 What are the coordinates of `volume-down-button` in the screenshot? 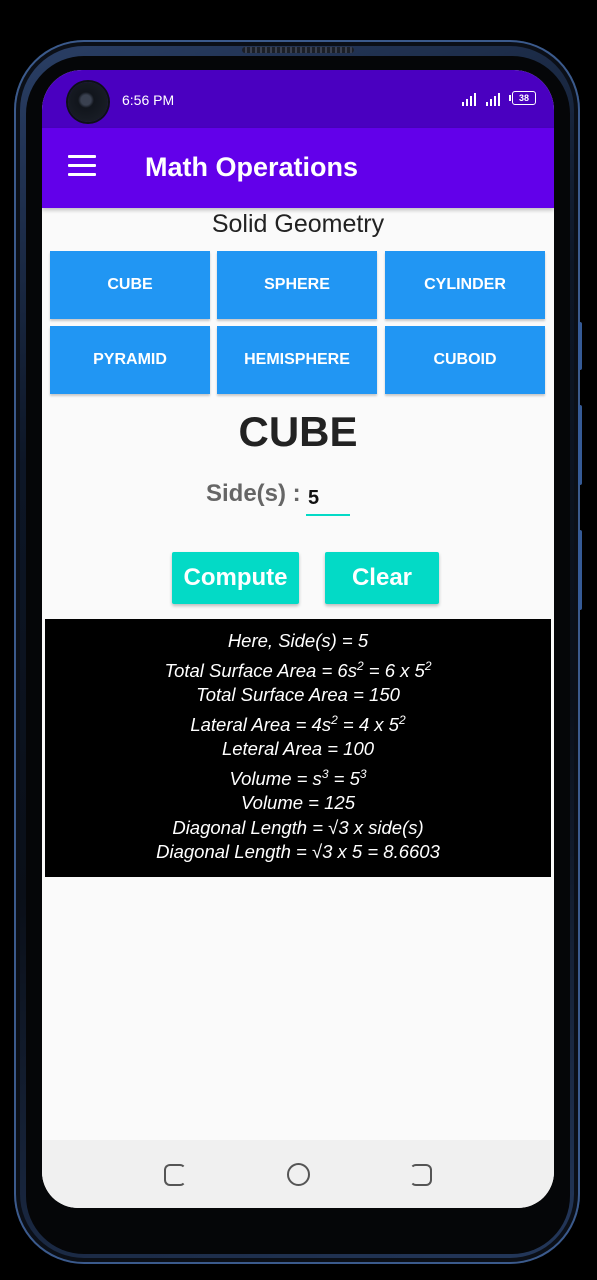 It's located at (580, 570).